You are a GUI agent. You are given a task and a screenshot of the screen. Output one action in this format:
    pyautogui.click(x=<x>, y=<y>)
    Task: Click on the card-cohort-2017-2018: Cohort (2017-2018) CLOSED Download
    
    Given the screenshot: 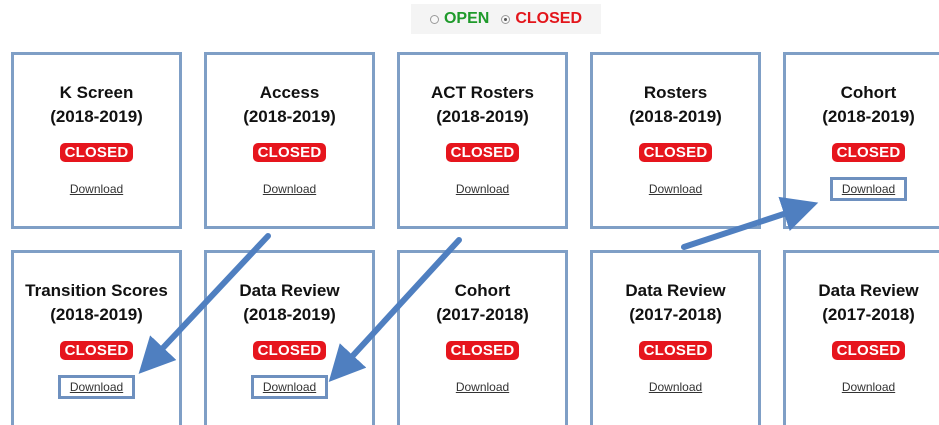 What is the action you would take?
    pyautogui.click(x=482, y=337)
    